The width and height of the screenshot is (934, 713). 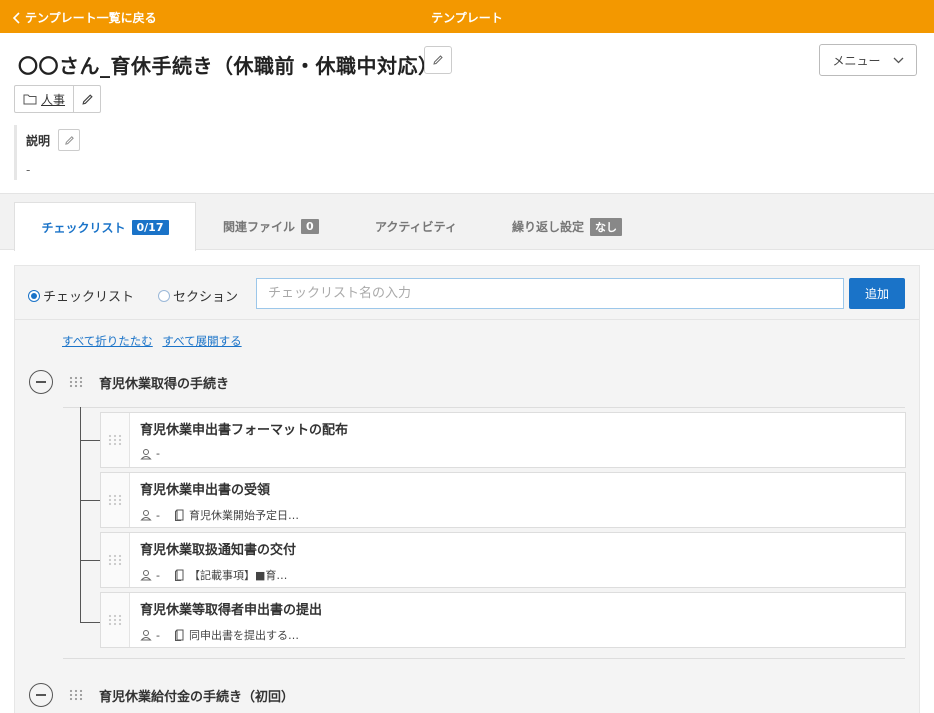 I want to click on radio-section-label: セクション, so click(x=206, y=297).